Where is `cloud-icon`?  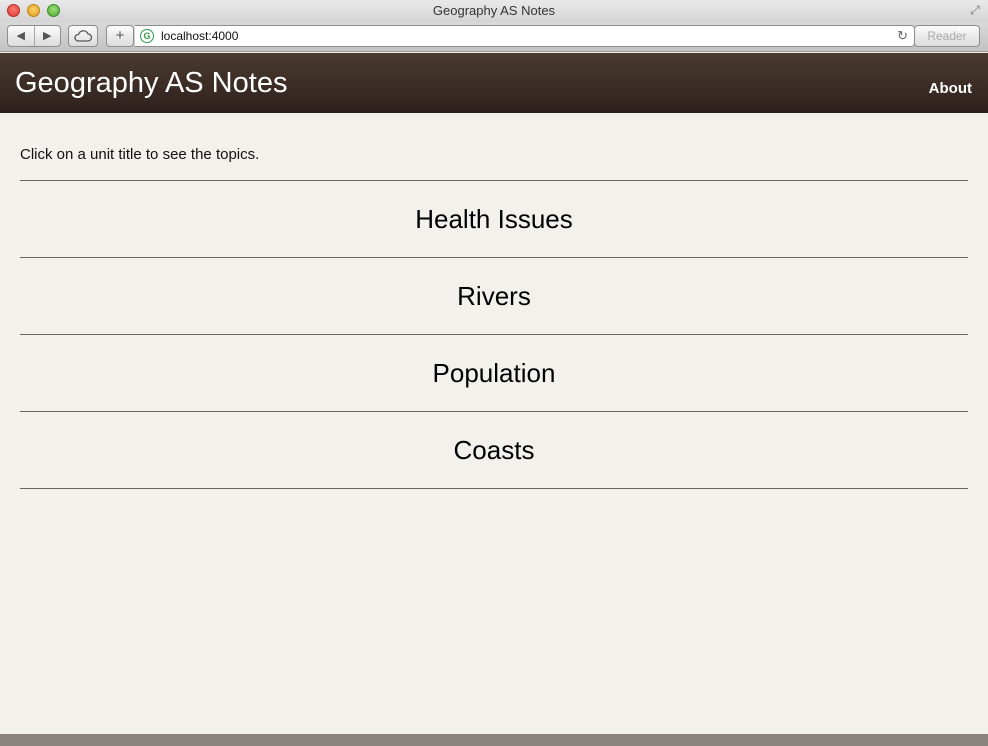
cloud-icon is located at coordinates (83, 36).